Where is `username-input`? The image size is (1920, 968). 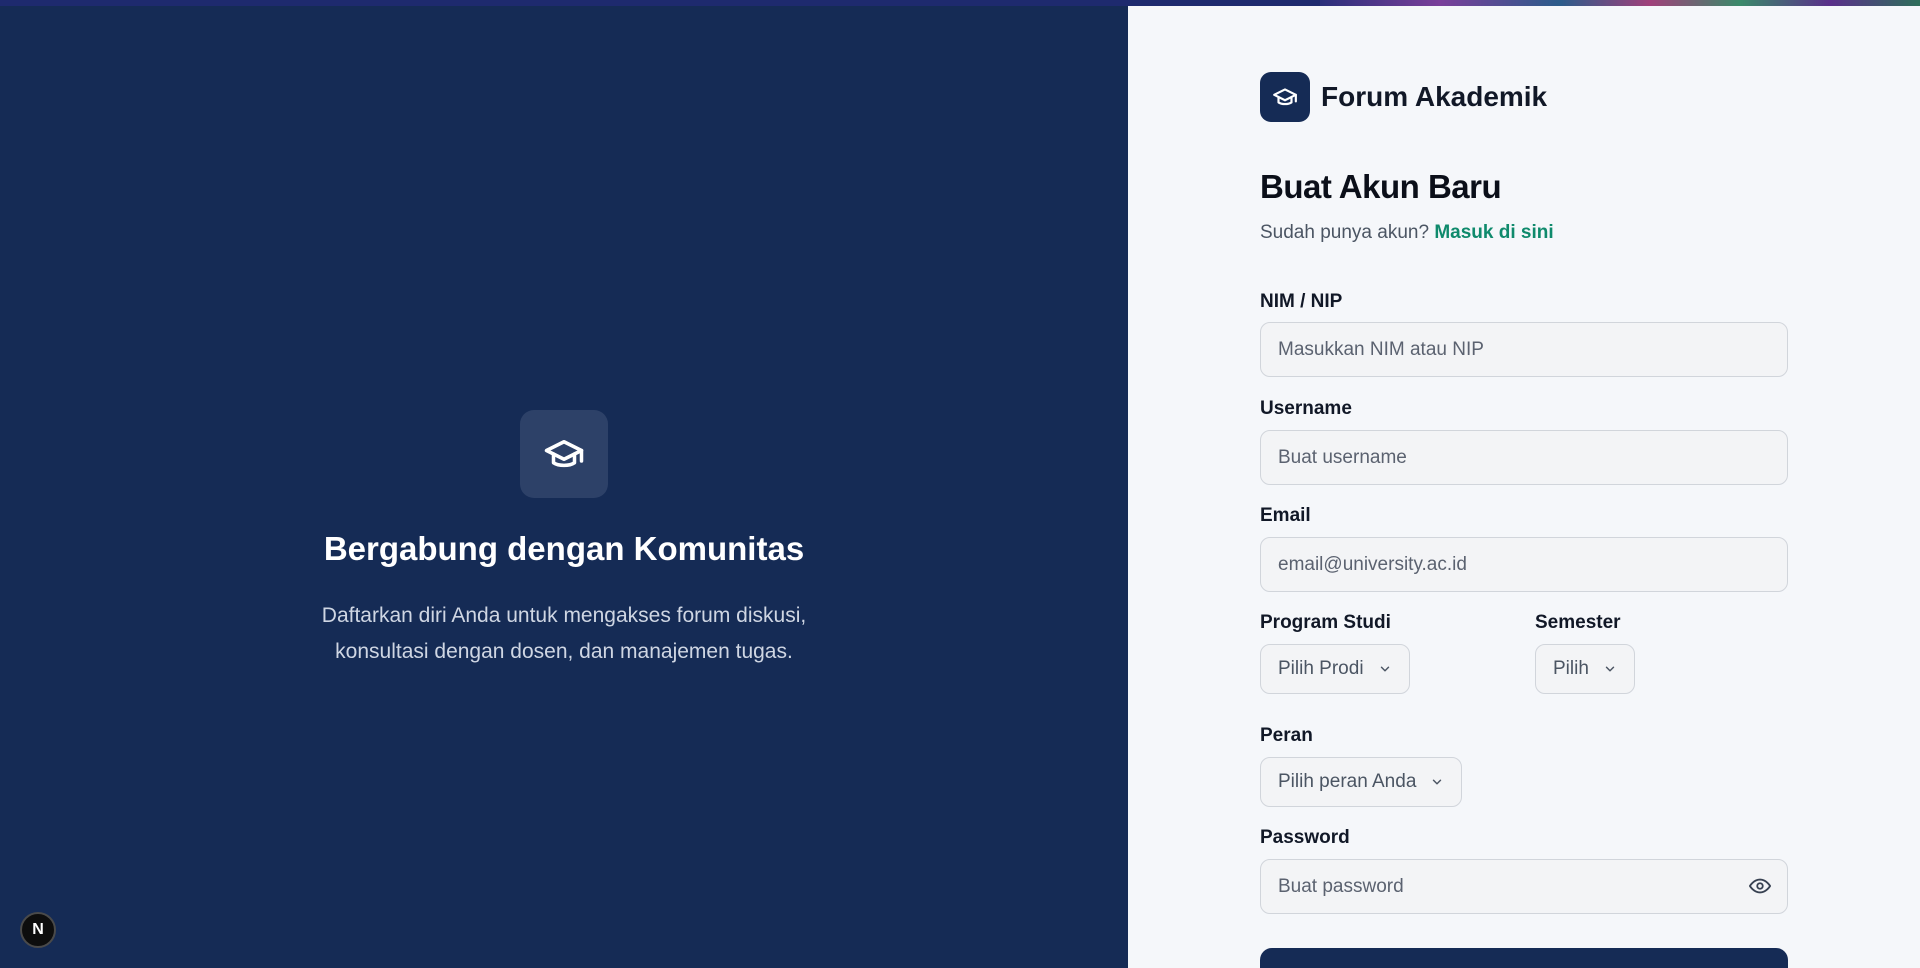
username-input is located at coordinates (1524, 457).